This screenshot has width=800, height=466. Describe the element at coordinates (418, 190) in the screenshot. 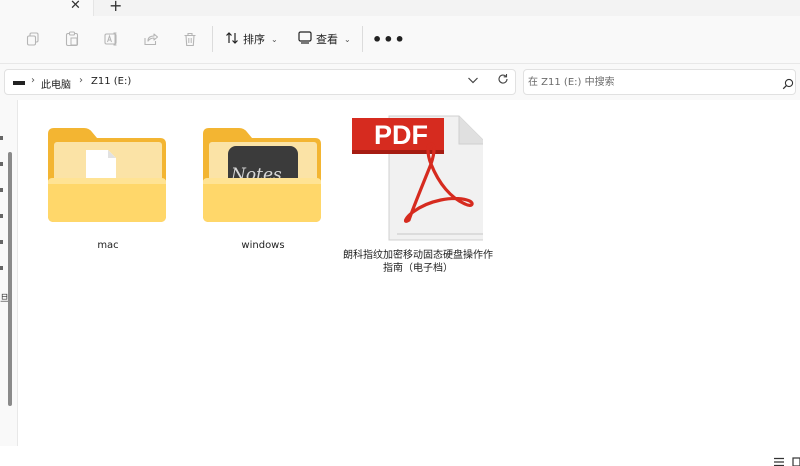

I see `file-item-pdf: PDF 朗科指纹加密移动固态硬盘操作作 指南（电子档）` at that location.